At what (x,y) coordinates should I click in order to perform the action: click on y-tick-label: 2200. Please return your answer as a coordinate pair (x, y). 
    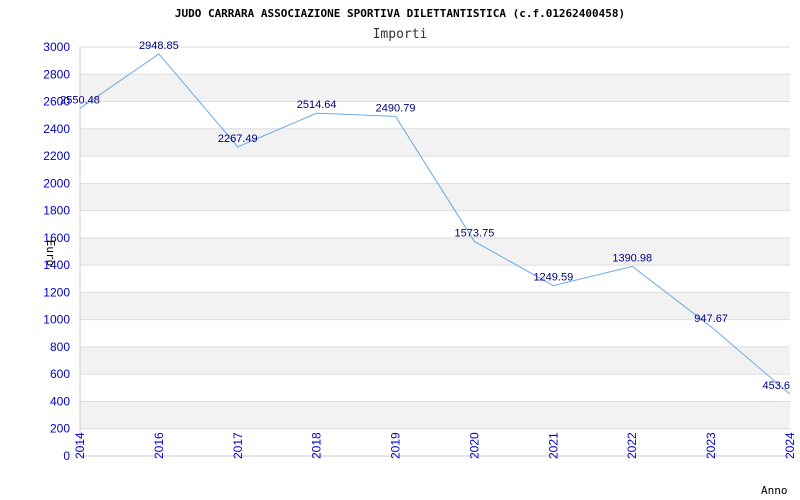
    Looking at the image, I should click on (56, 156).